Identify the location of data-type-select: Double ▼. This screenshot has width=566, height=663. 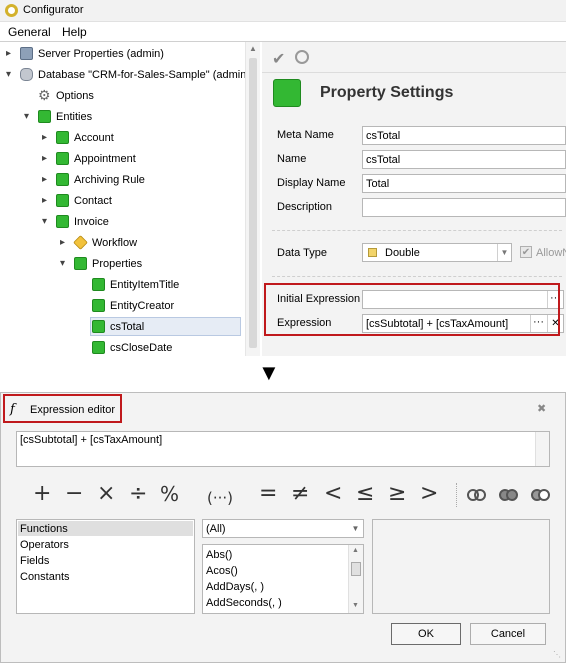
(437, 252).